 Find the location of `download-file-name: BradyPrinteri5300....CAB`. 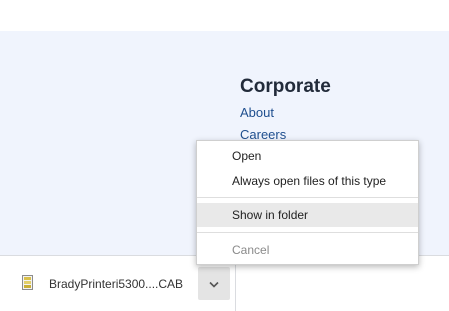

download-file-name: BradyPrinteri5300....CAB is located at coordinates (116, 284).